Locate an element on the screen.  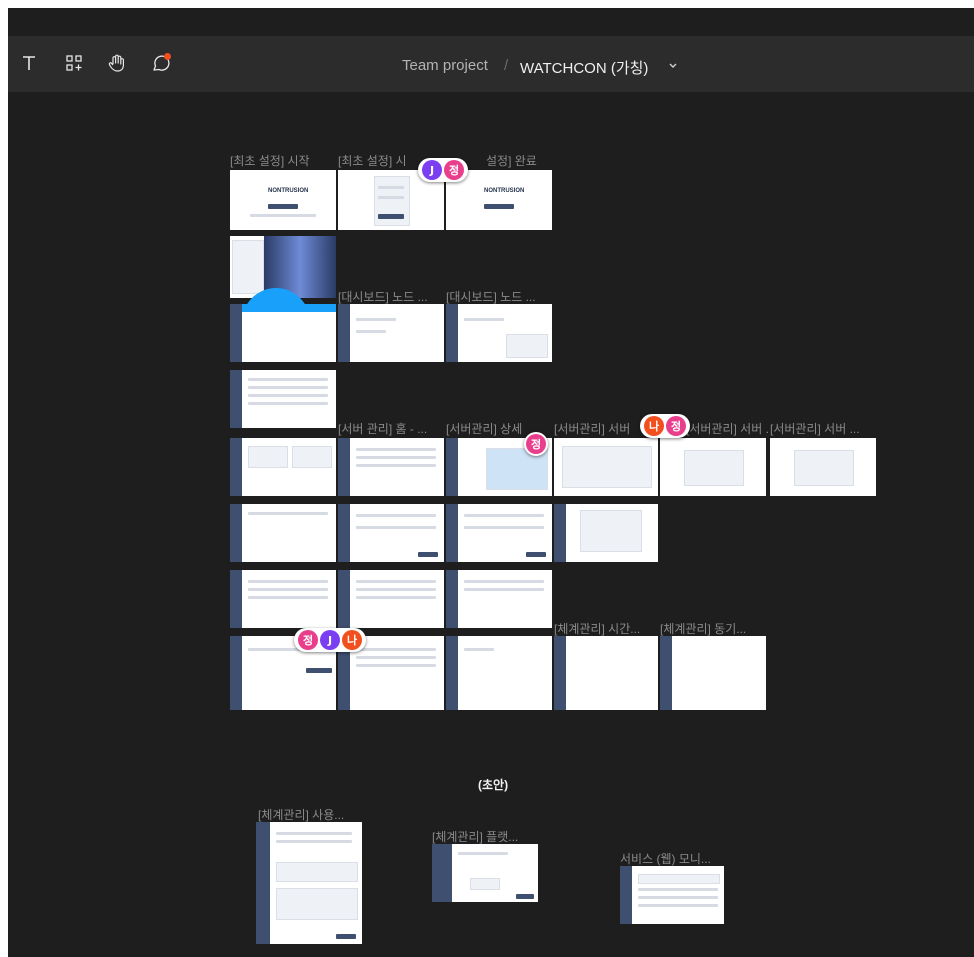
frame-form-card is located at coordinates (607, 467).